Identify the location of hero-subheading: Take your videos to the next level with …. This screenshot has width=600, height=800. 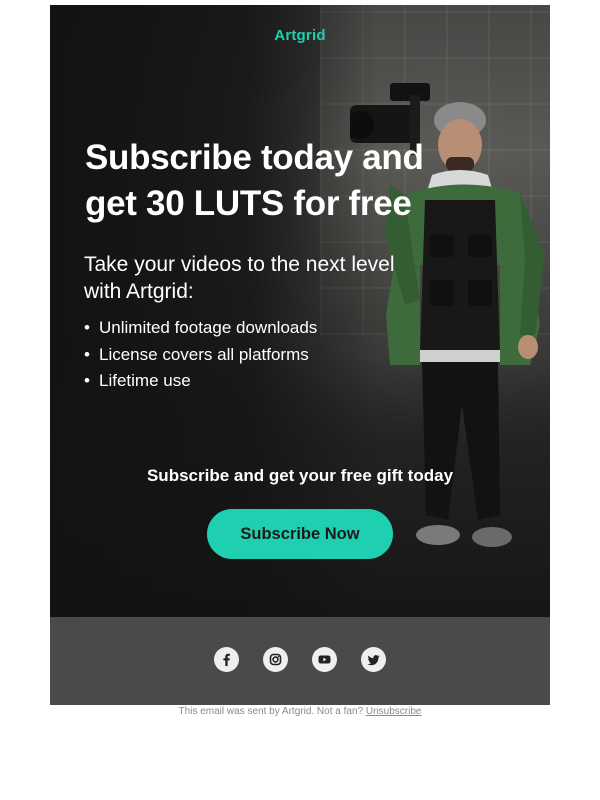
(239, 278).